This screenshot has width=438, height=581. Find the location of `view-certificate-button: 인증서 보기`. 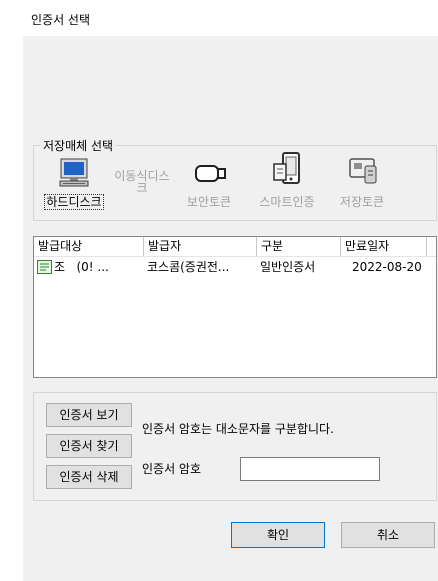

view-certificate-button: 인증서 보기 is located at coordinates (89, 415).